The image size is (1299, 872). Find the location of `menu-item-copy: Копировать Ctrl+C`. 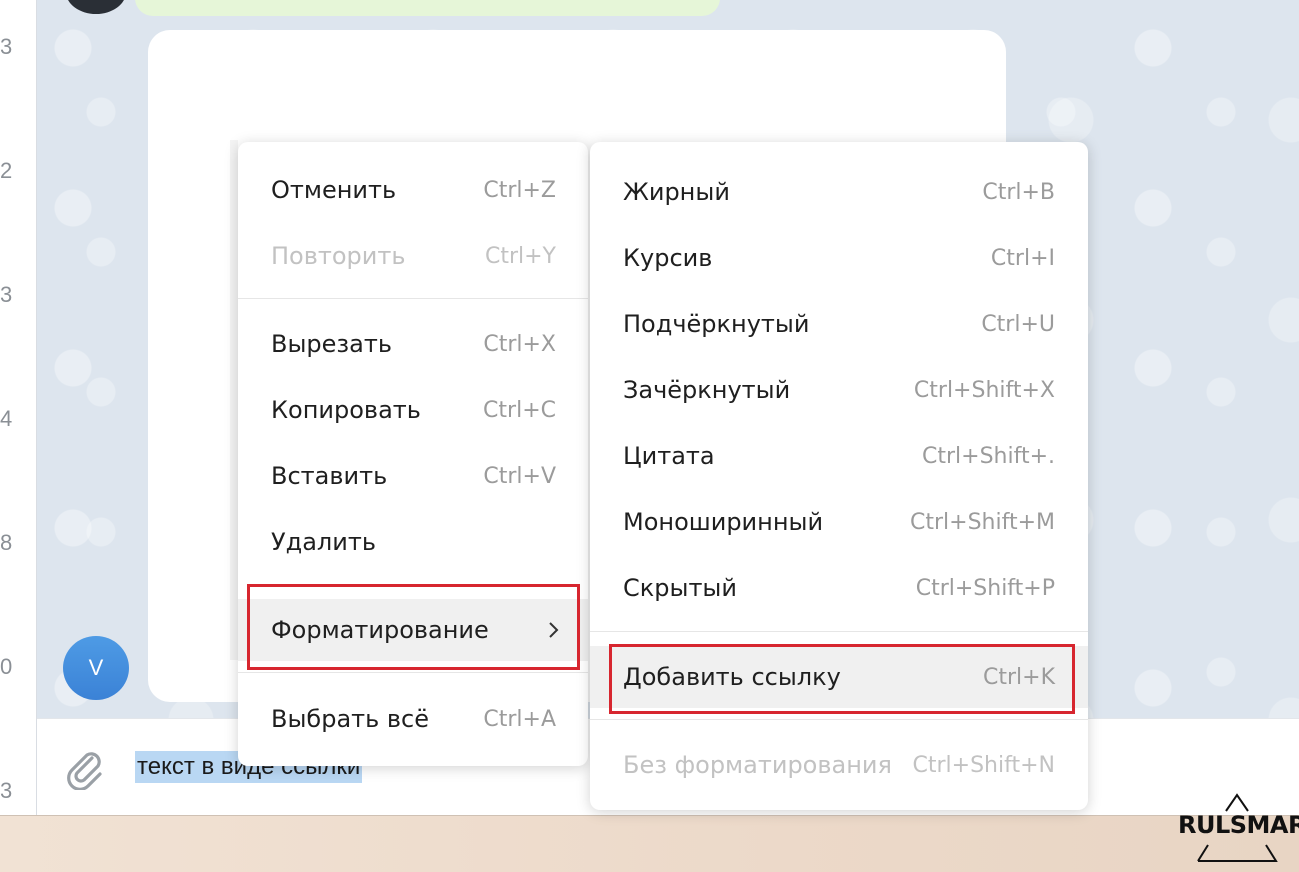

menu-item-copy: Копировать Ctrl+C is located at coordinates (413, 410).